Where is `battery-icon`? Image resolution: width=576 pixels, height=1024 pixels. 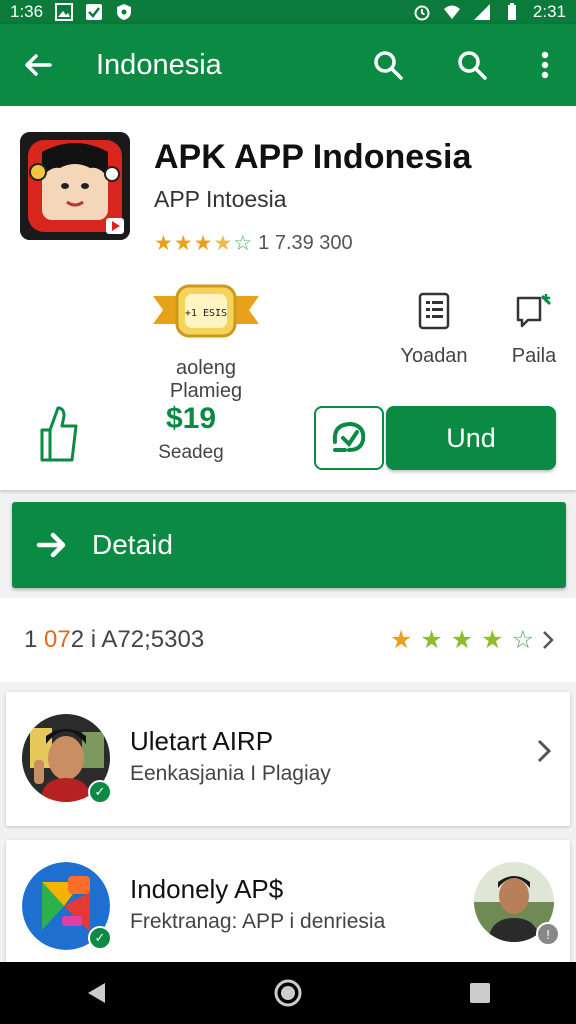 battery-icon is located at coordinates (511, 11).